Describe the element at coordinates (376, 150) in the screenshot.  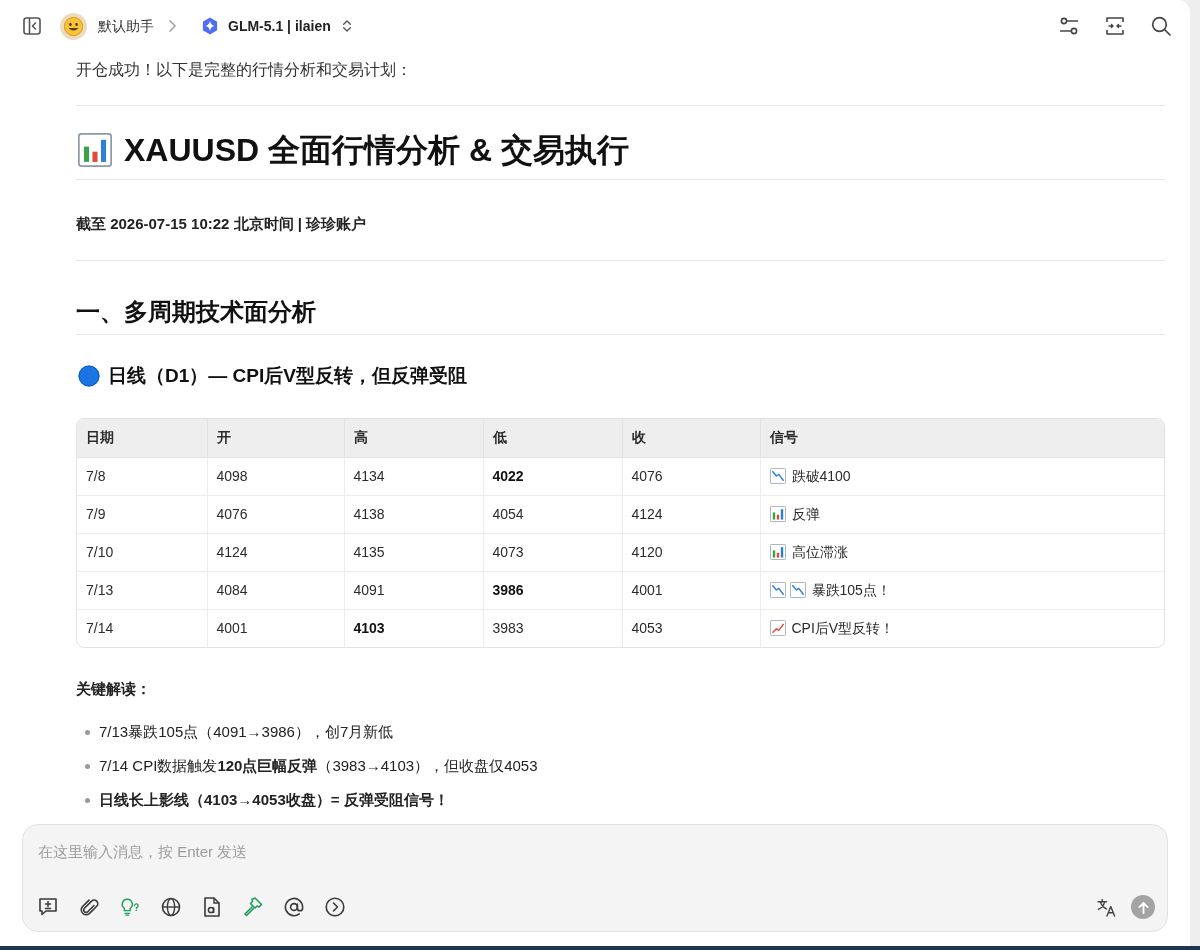
I see `message-title: XAUUSD 全面行情分析 & 交易执行` at that location.